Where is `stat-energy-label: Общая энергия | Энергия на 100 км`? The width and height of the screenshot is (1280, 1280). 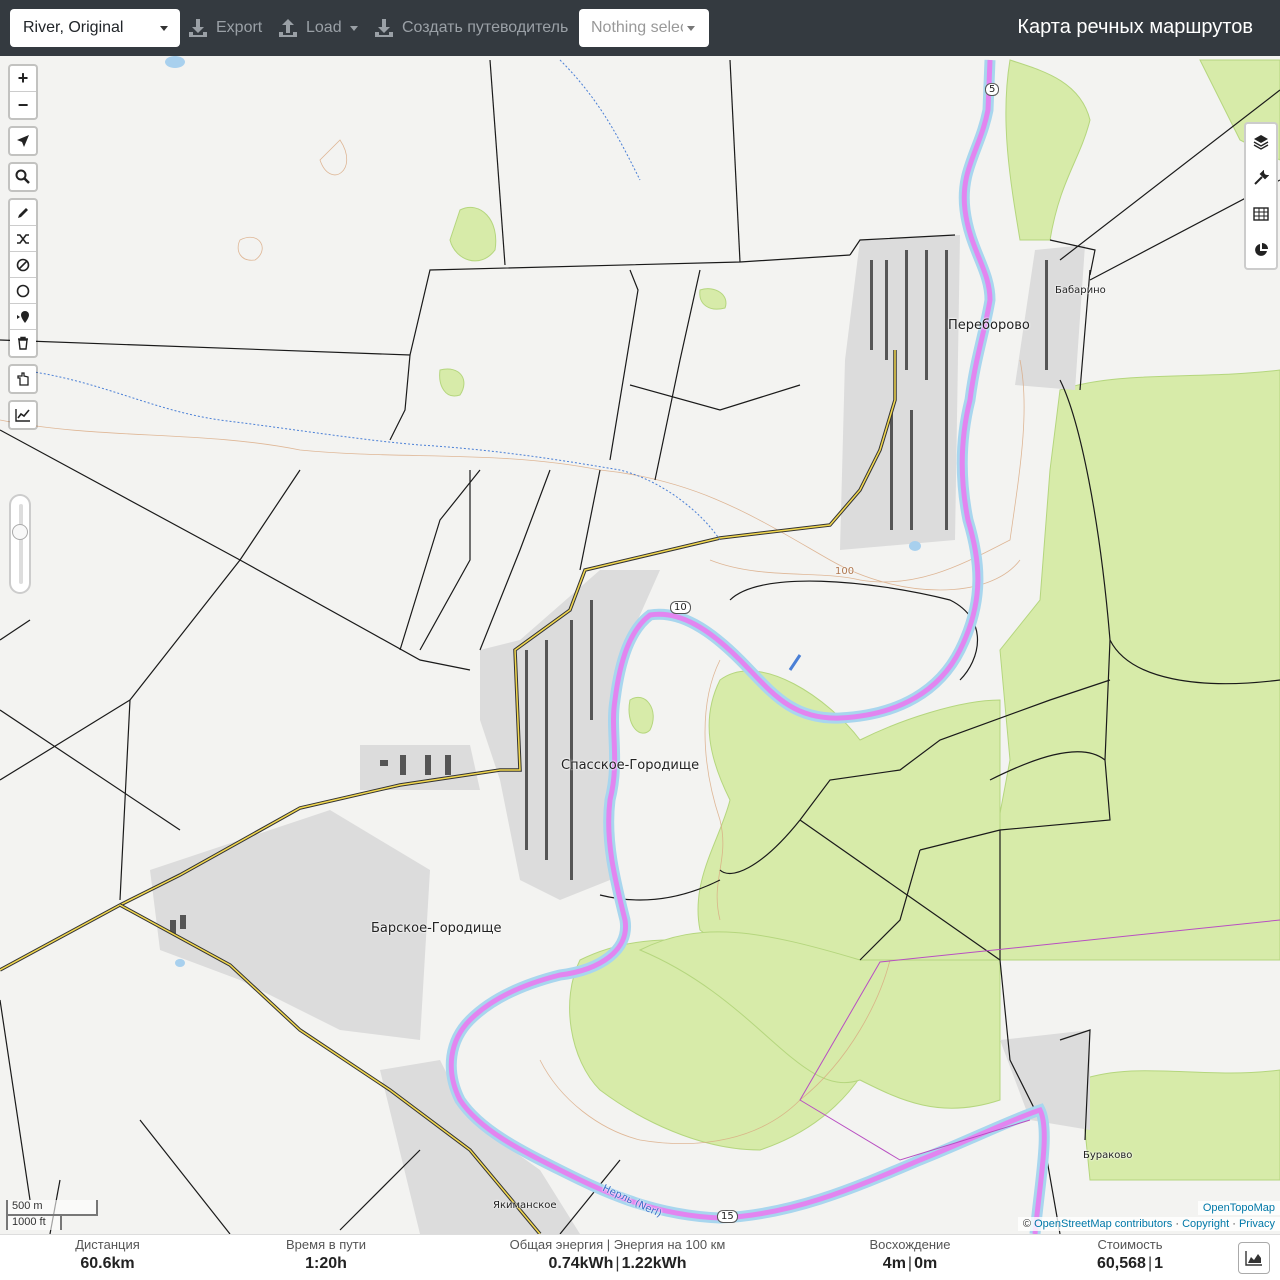 stat-energy-label: Общая энергия | Энергия на 100 км is located at coordinates (617, 1244).